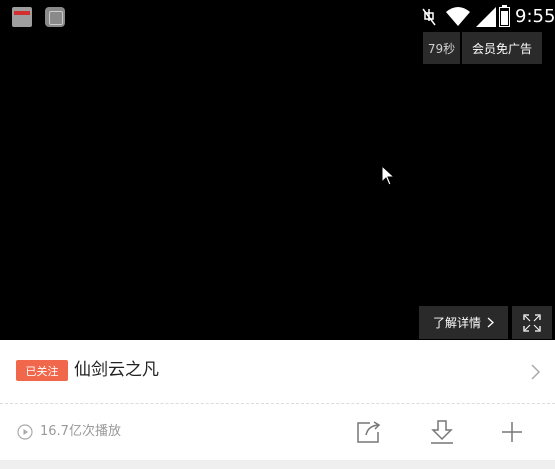 This screenshot has height=469, width=555. What do you see at coordinates (42, 370) in the screenshot?
I see `follow-badge: 已关注` at bounding box center [42, 370].